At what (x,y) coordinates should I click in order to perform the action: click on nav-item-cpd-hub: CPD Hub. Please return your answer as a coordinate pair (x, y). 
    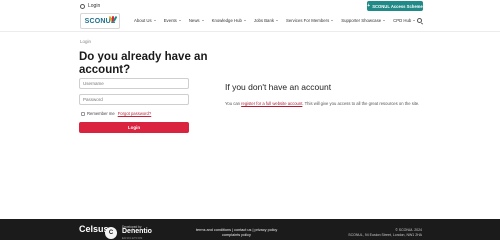
    Looking at the image, I should click on (404, 20).